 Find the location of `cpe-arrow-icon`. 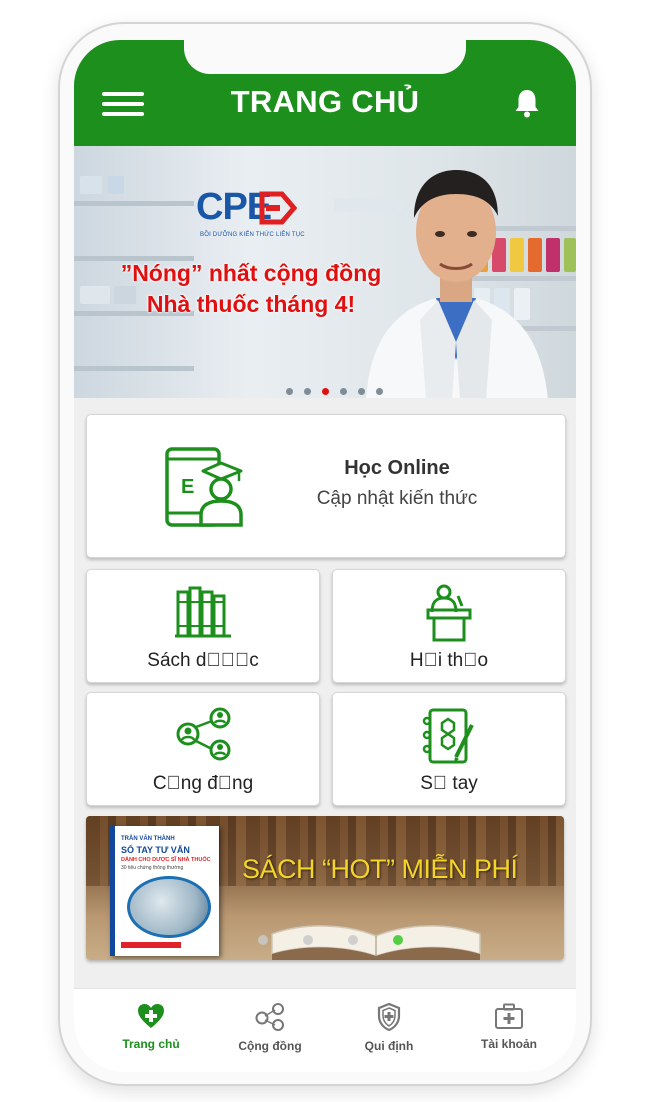

cpe-arrow-icon is located at coordinates (278, 208).